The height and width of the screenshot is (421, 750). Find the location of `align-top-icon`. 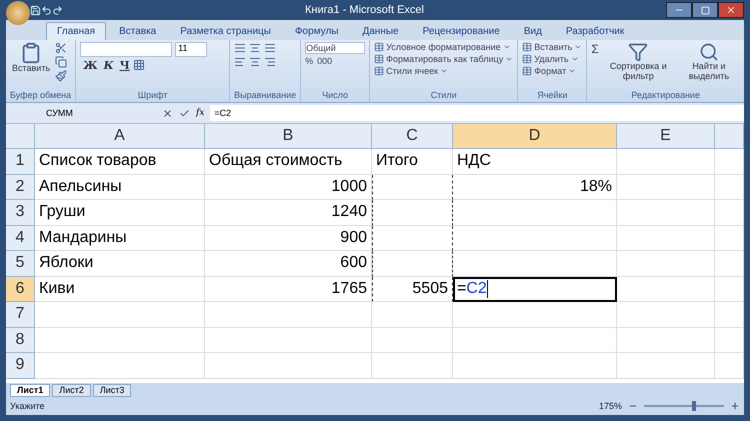

align-top-icon is located at coordinates (240, 48).